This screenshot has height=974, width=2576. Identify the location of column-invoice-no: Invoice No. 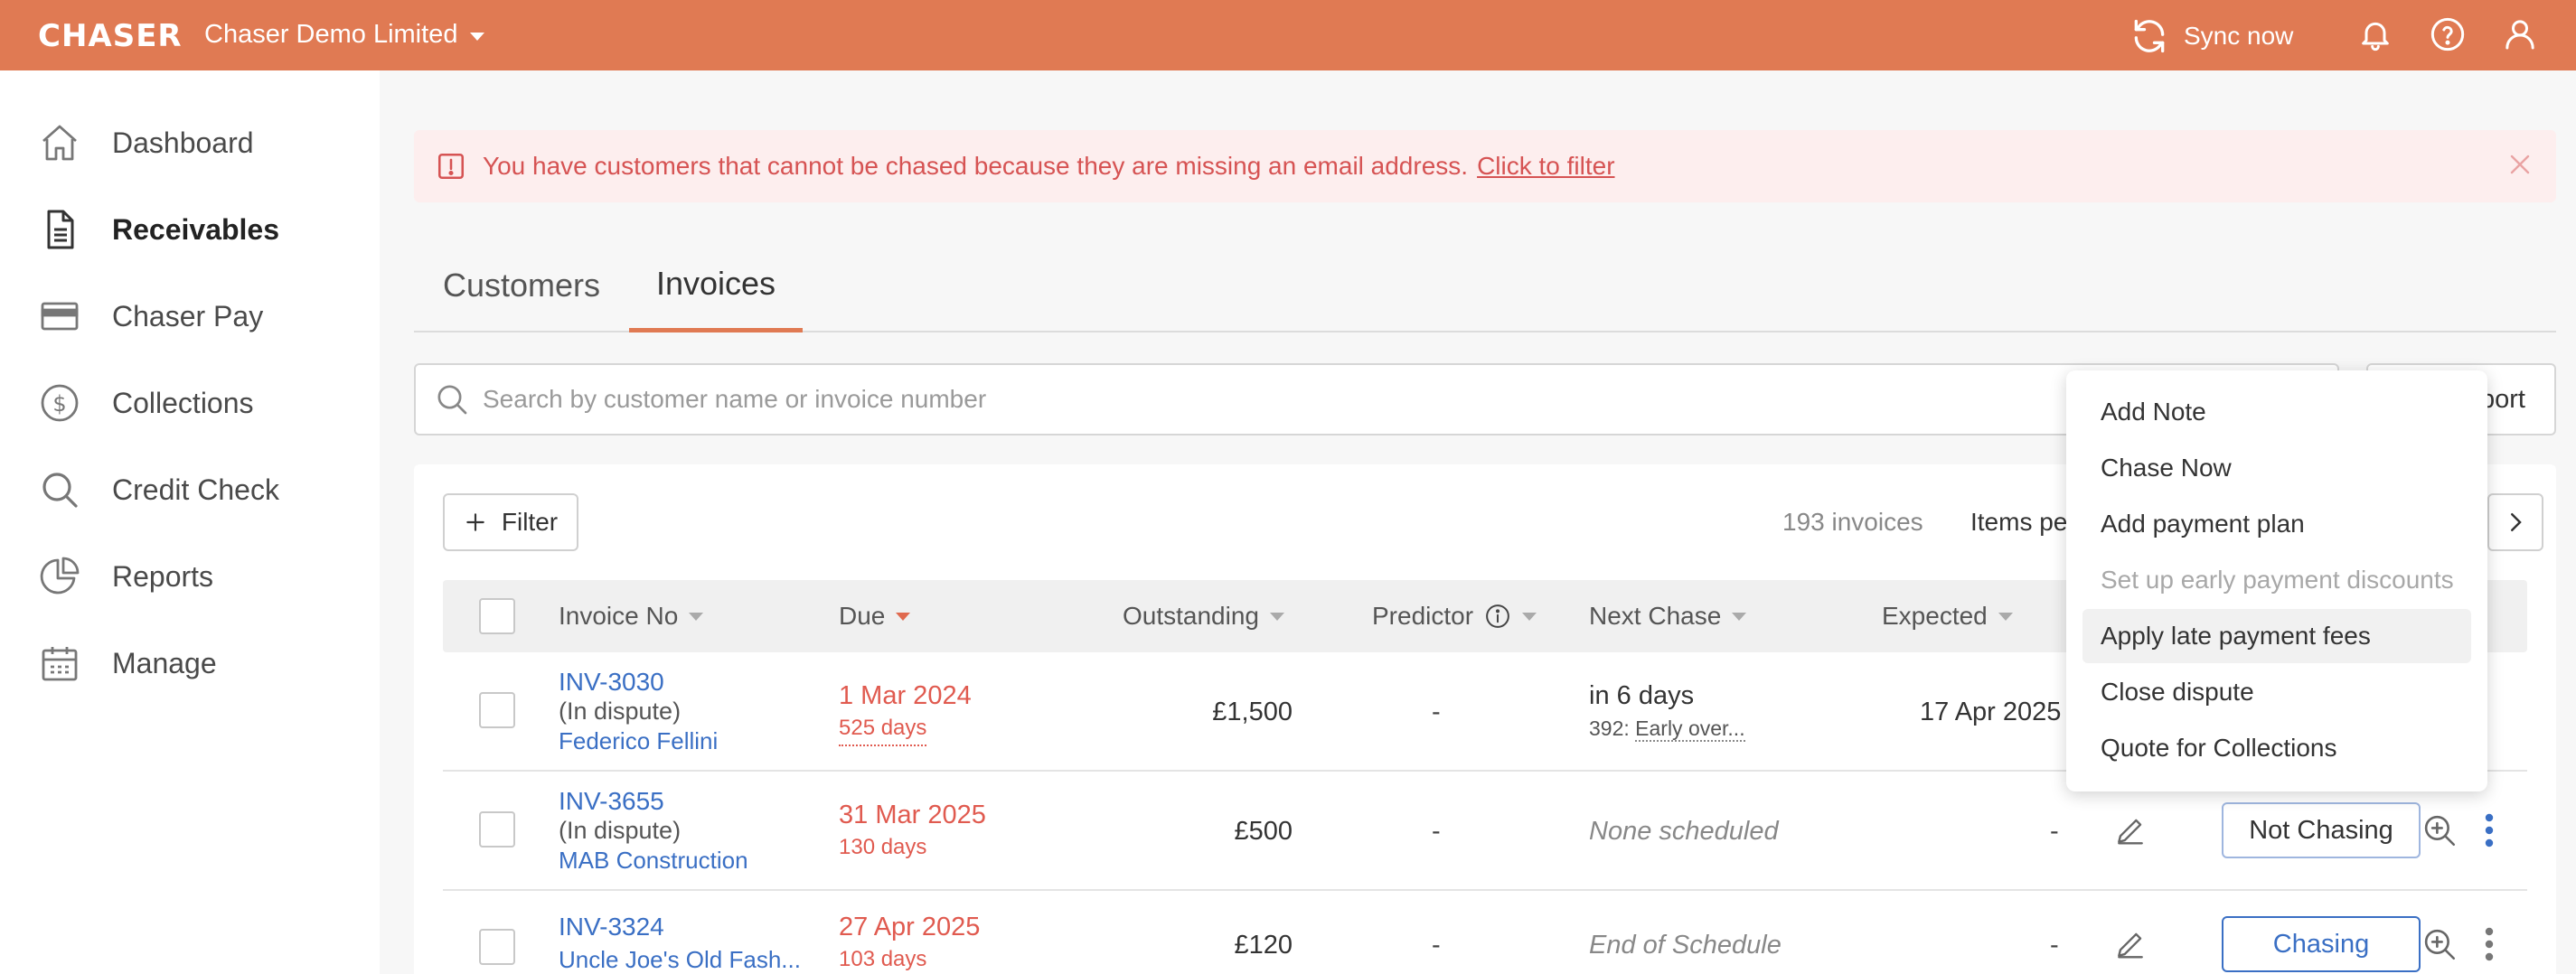
(632, 616).